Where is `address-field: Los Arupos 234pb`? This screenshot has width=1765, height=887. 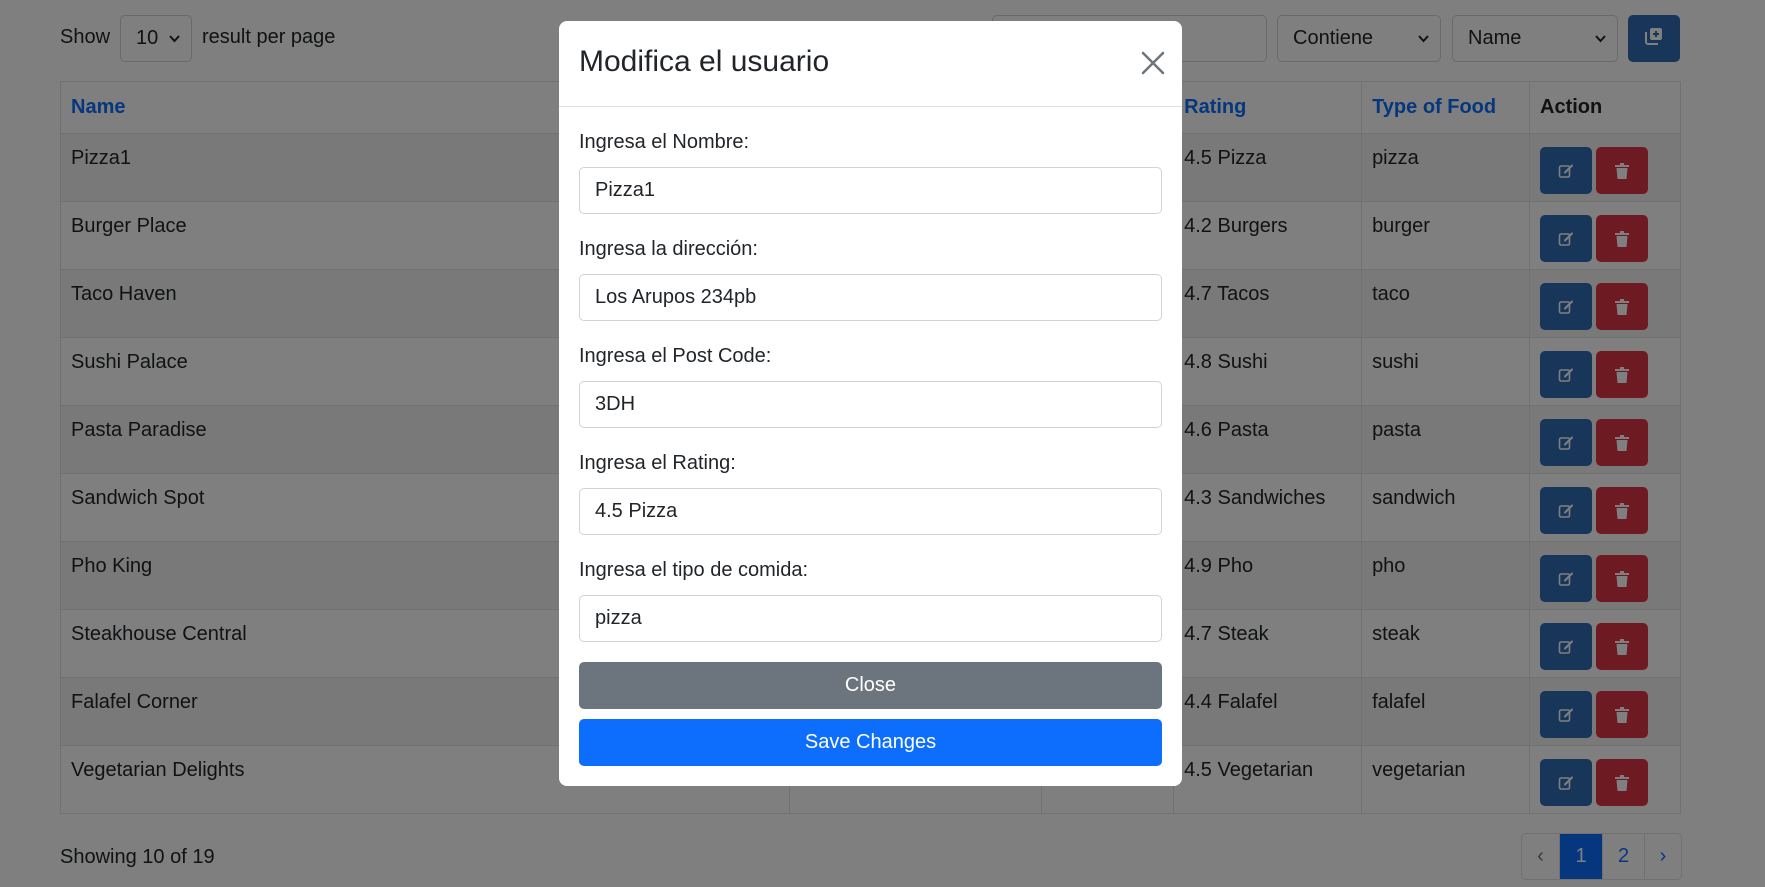 address-field: Los Arupos 234pb is located at coordinates (870, 297).